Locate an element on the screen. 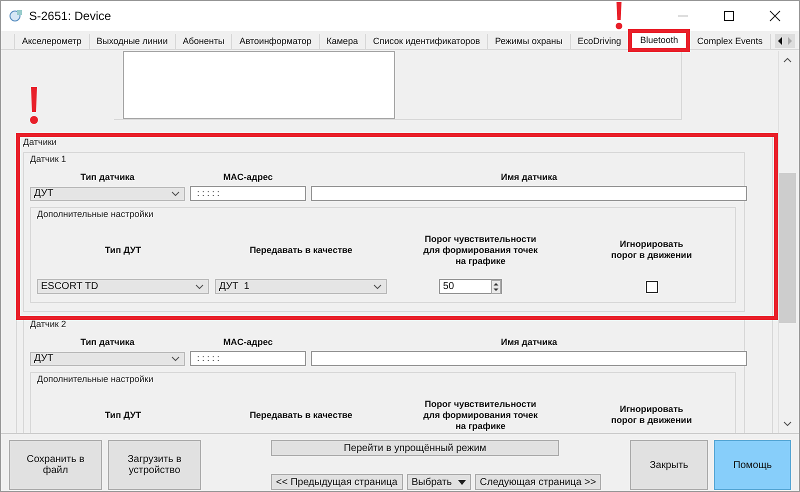 Image resolution: width=800 pixels, height=492 pixels. group-title: Датчик 2 is located at coordinates (48, 324).